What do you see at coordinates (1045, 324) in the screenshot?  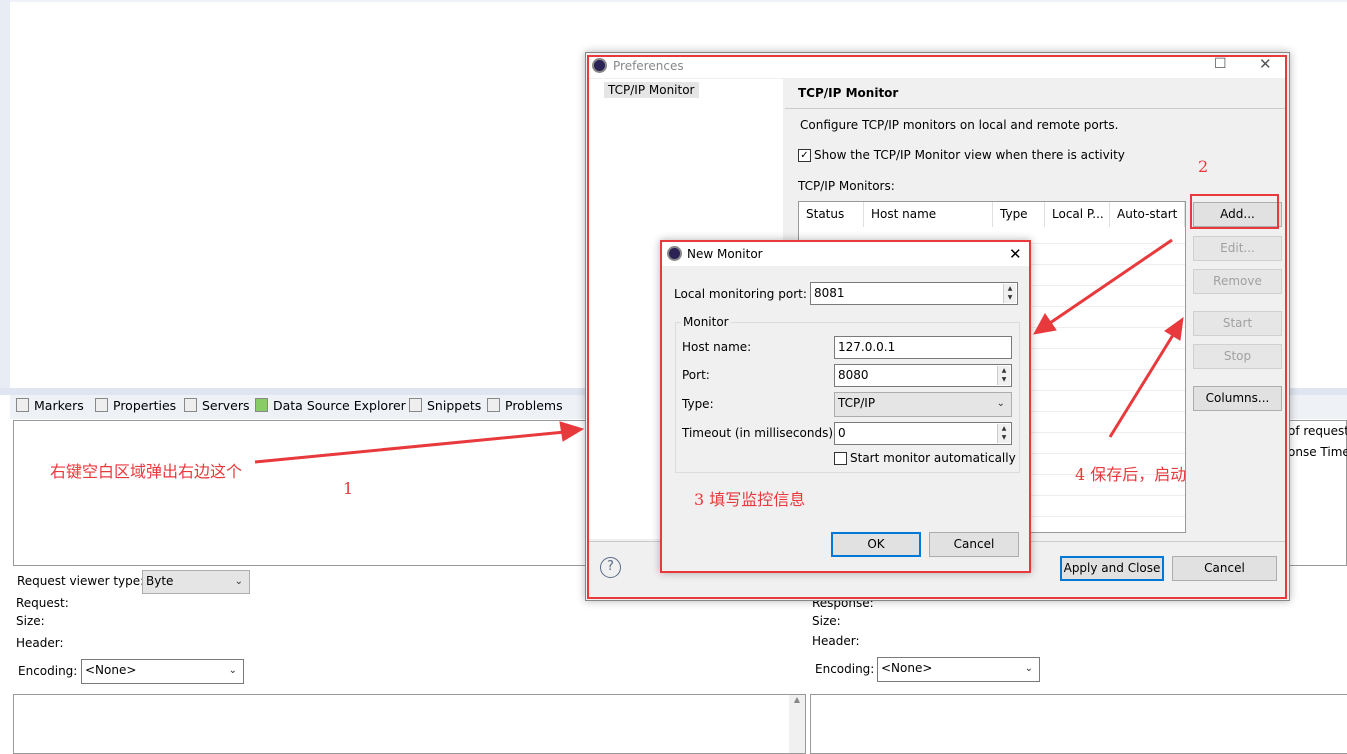 I see `arrow-step2-head` at bounding box center [1045, 324].